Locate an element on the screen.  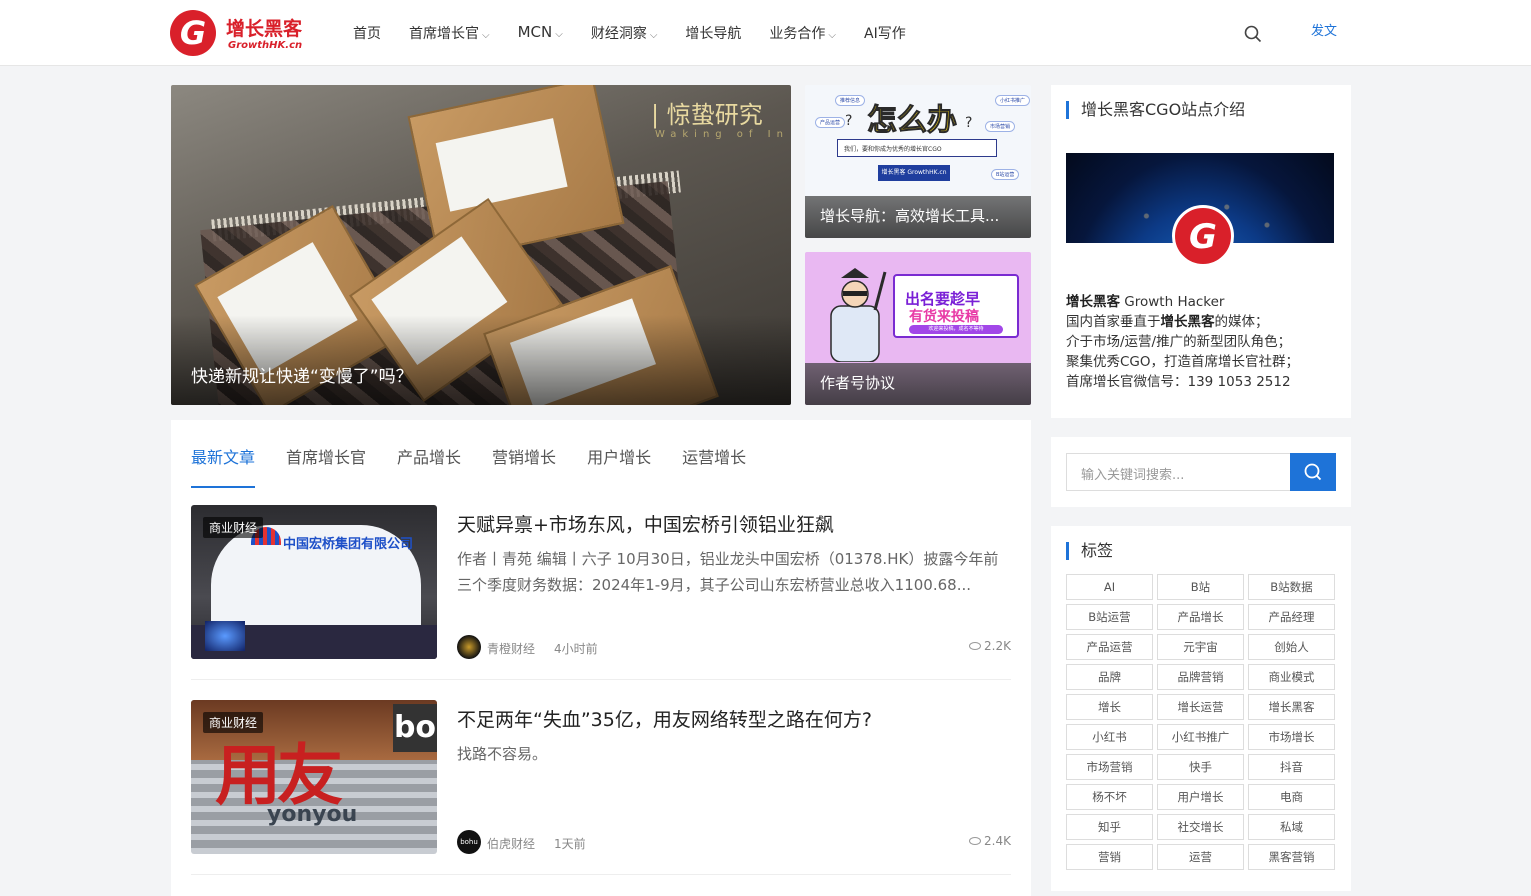
tag-link: 市场增长 is located at coordinates (1291, 737).